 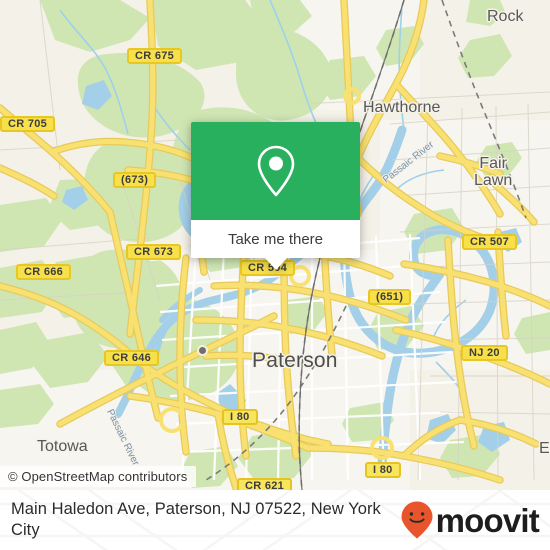 I want to click on card-image-area, so click(x=275, y=171).